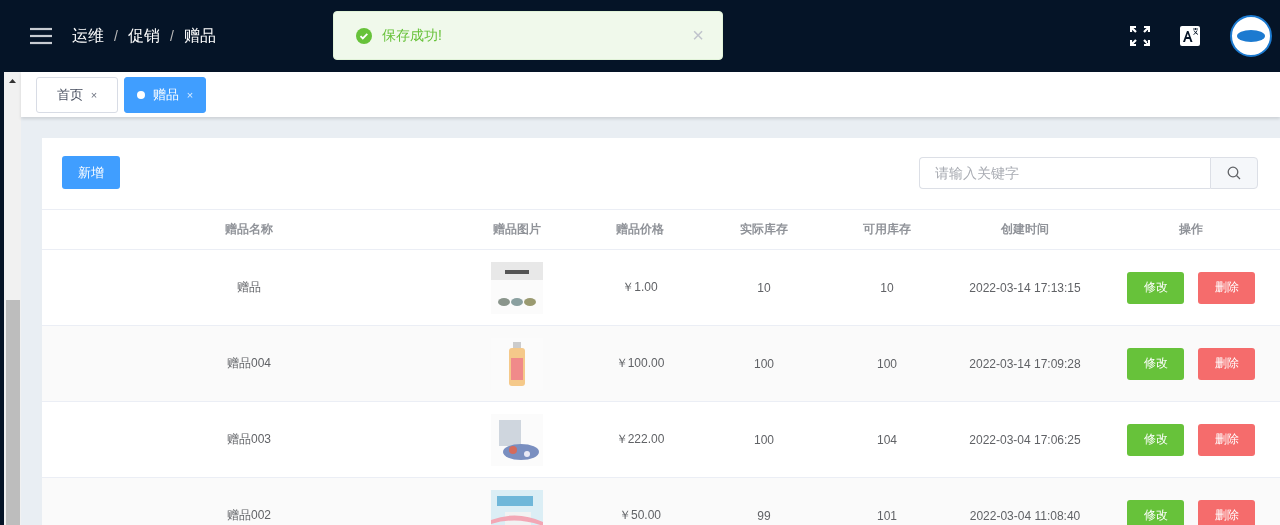 This screenshot has height=525, width=1280. Describe the element at coordinates (887, 229) in the screenshot. I see `column-header: 可用库存` at that location.